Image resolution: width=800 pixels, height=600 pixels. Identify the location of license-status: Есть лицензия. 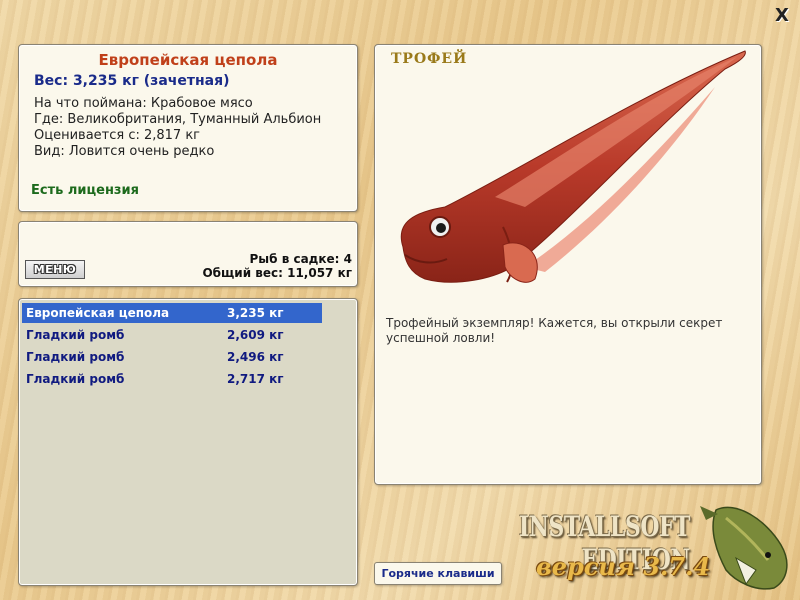
(85, 190).